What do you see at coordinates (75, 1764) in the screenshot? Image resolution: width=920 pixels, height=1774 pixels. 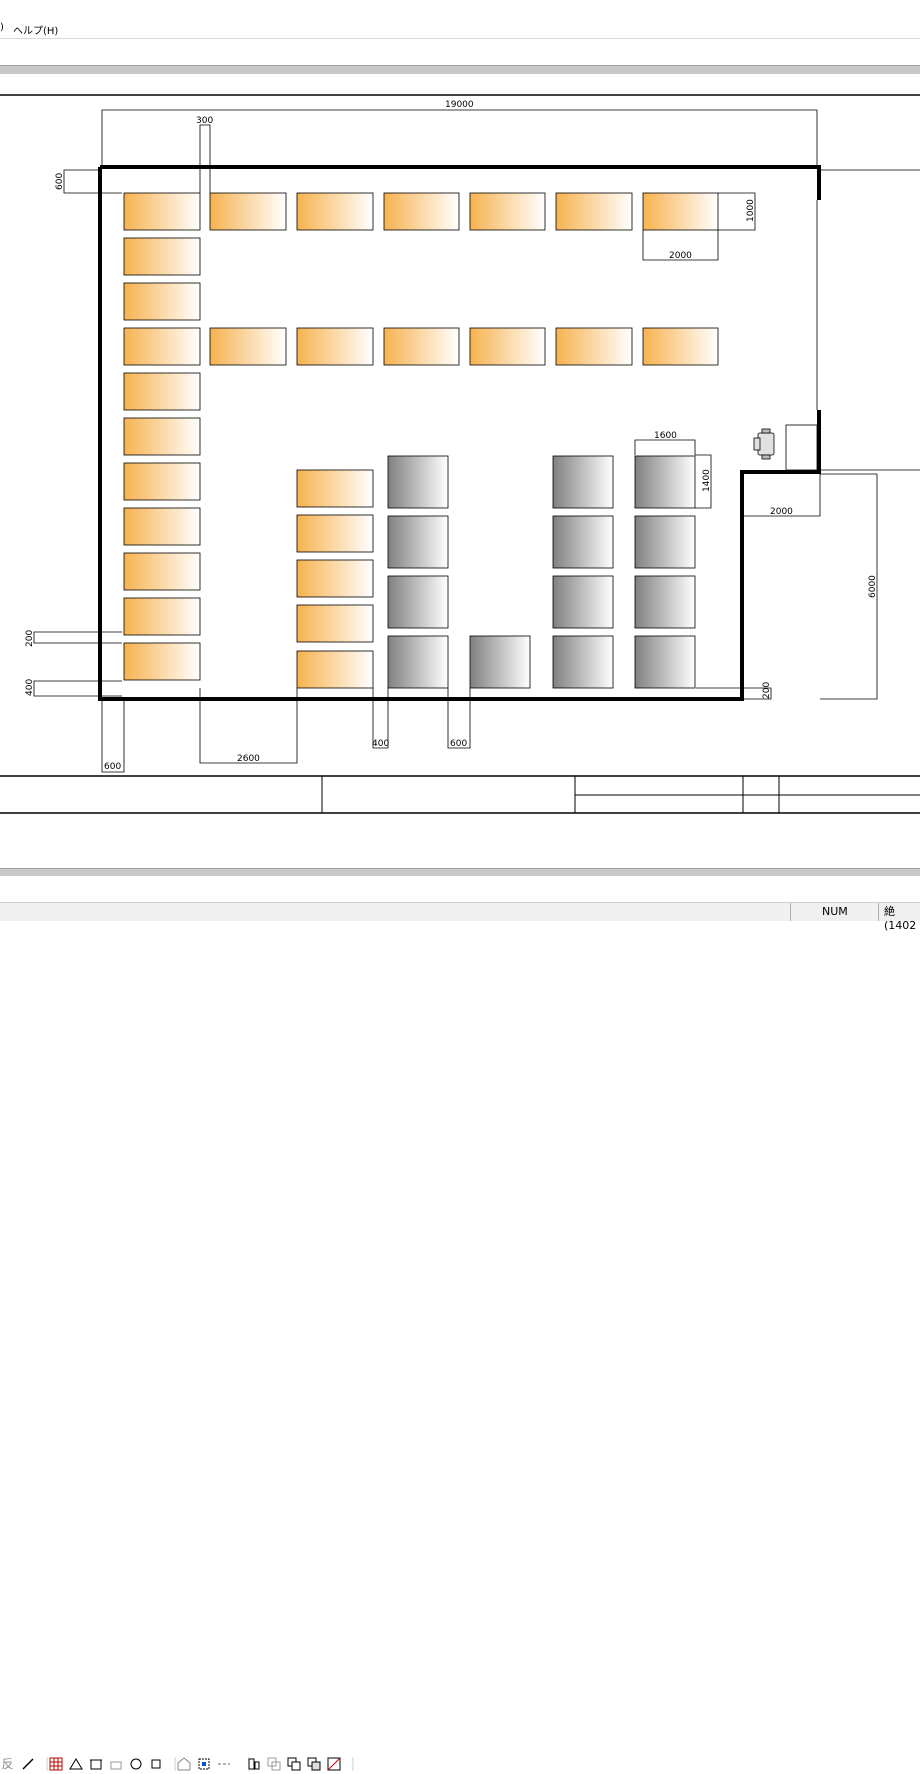 I see `triangle-tool-icon` at bounding box center [75, 1764].